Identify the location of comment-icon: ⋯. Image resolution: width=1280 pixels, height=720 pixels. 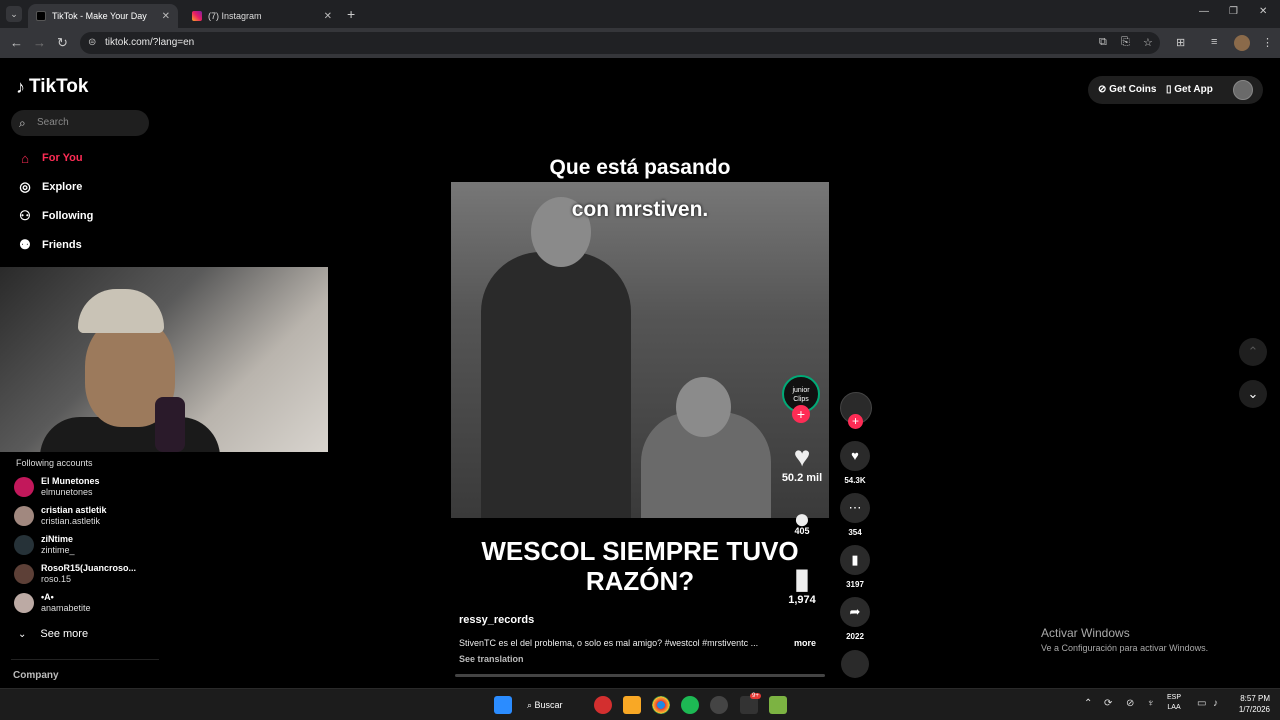
(855, 507).